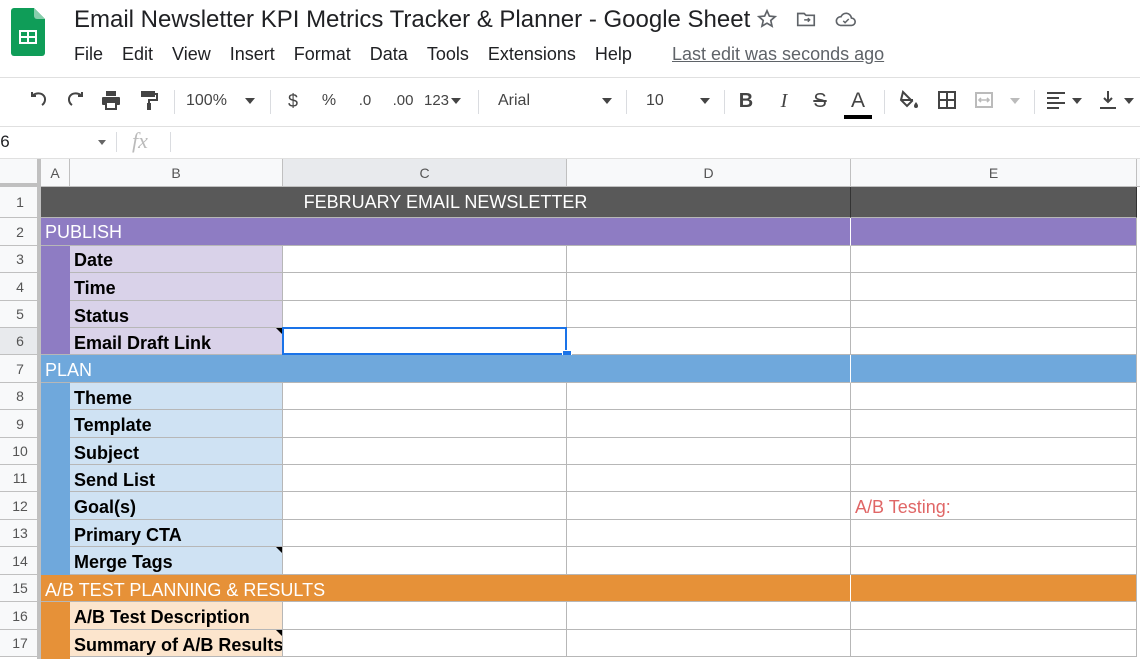 This screenshot has height=659, width=1140. Describe the element at coordinates (329, 101) in the screenshot. I see `format-percent-button: %` at that location.